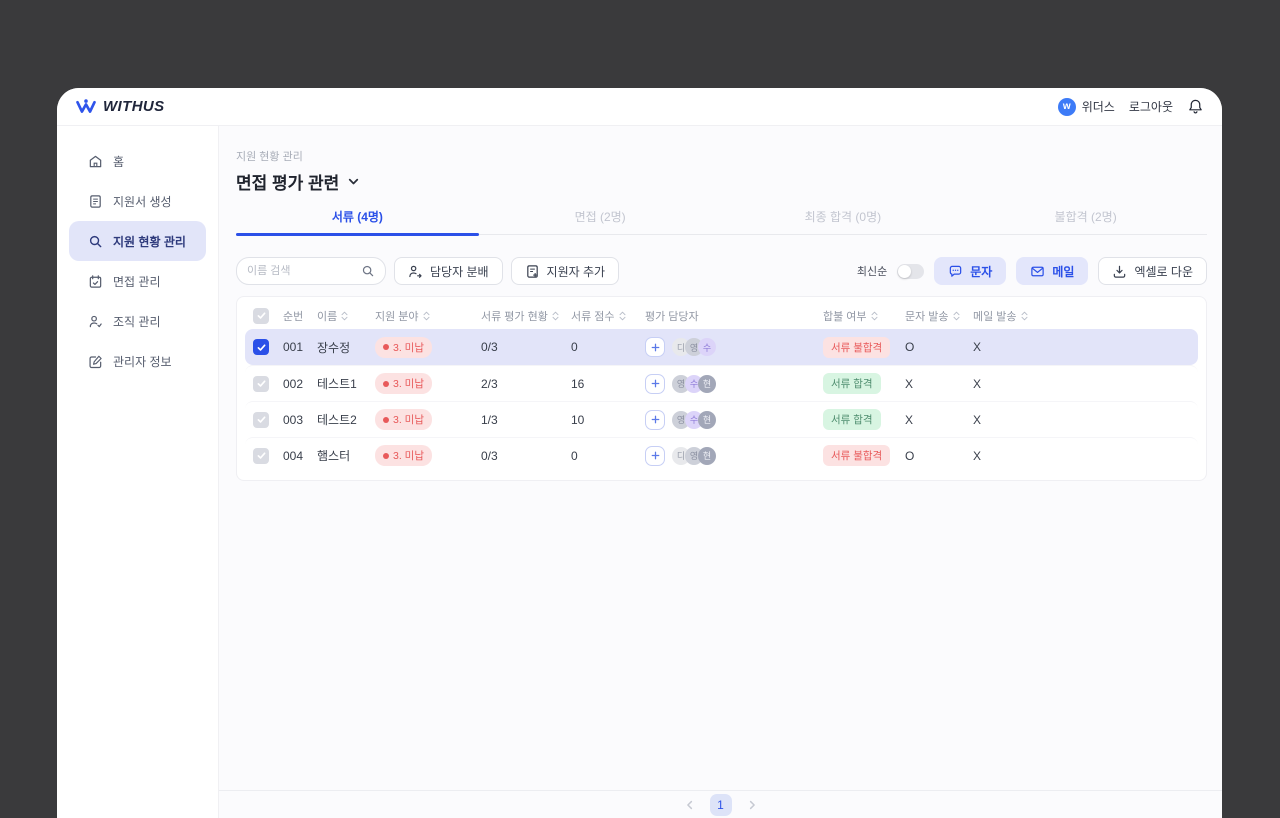  I want to click on header-progress: 서류 평가 현황, so click(526, 316).